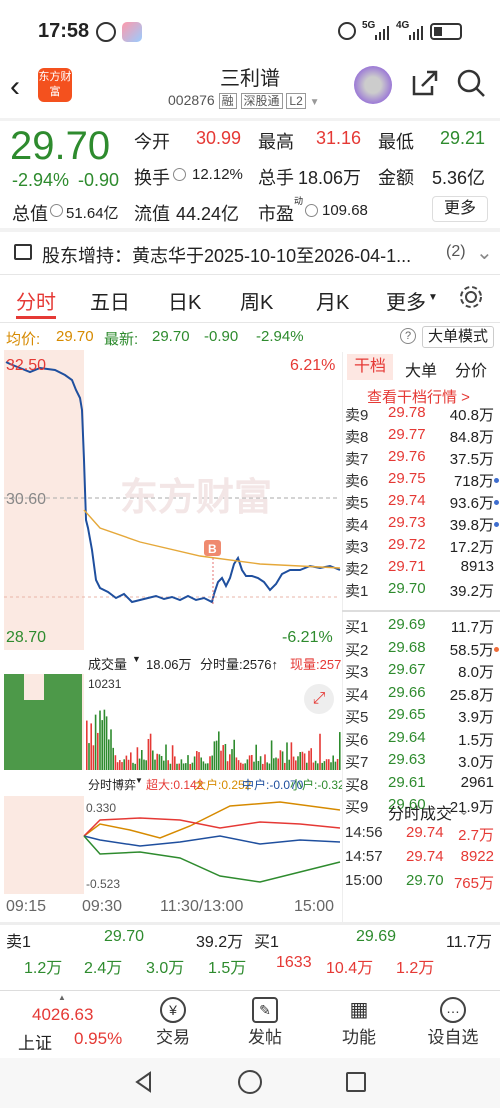  What do you see at coordinates (453, 1019) in the screenshot?
I see `nav-watchlist: … 设自选` at bounding box center [453, 1019].